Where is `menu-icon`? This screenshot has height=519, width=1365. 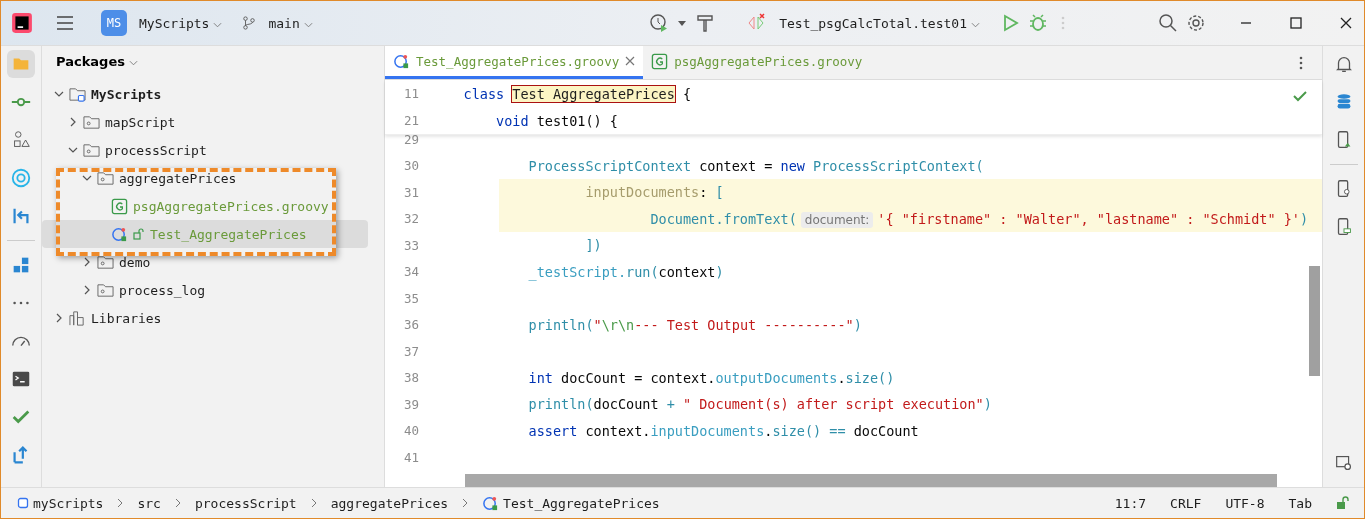
menu-icon is located at coordinates (65, 23).